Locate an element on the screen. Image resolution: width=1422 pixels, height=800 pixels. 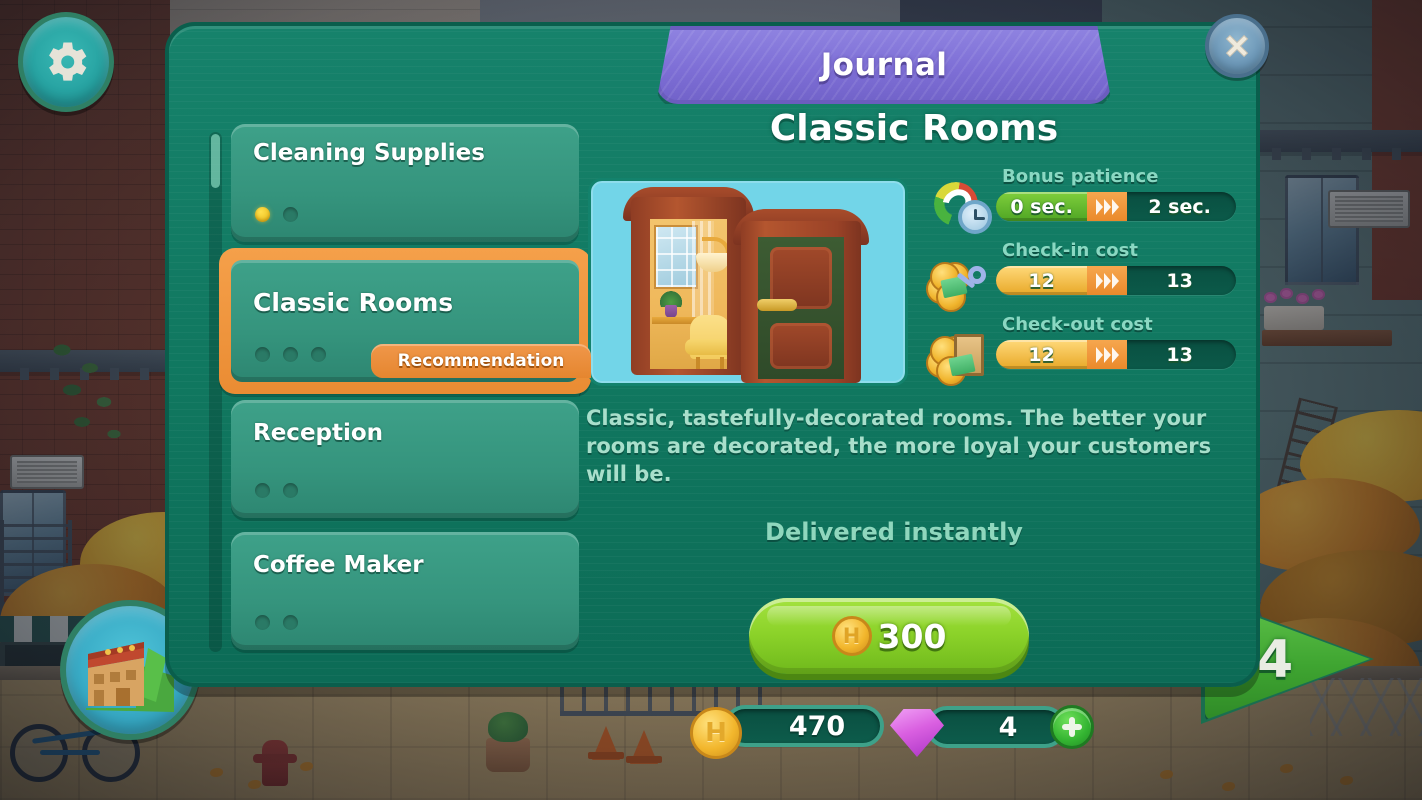
gem-counter: 4 is located at coordinates (992, 731).